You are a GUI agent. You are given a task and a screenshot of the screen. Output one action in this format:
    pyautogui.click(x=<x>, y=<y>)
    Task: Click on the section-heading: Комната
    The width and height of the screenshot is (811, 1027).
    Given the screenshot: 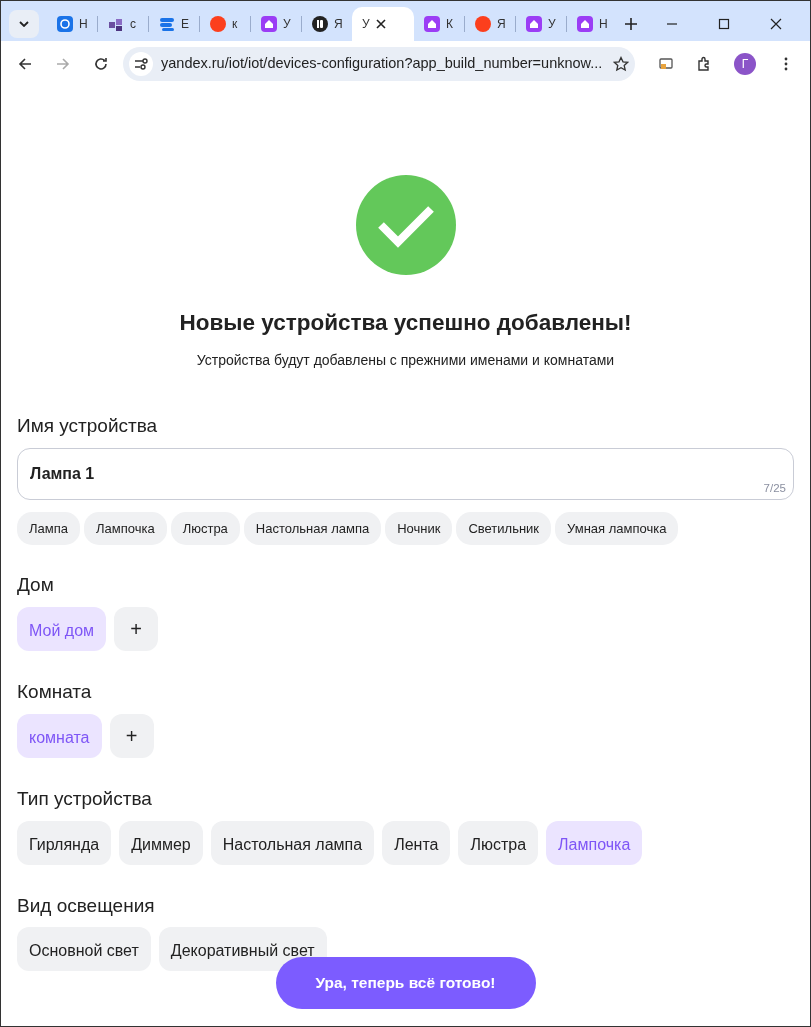 What is the action you would take?
    pyautogui.click(x=55, y=692)
    